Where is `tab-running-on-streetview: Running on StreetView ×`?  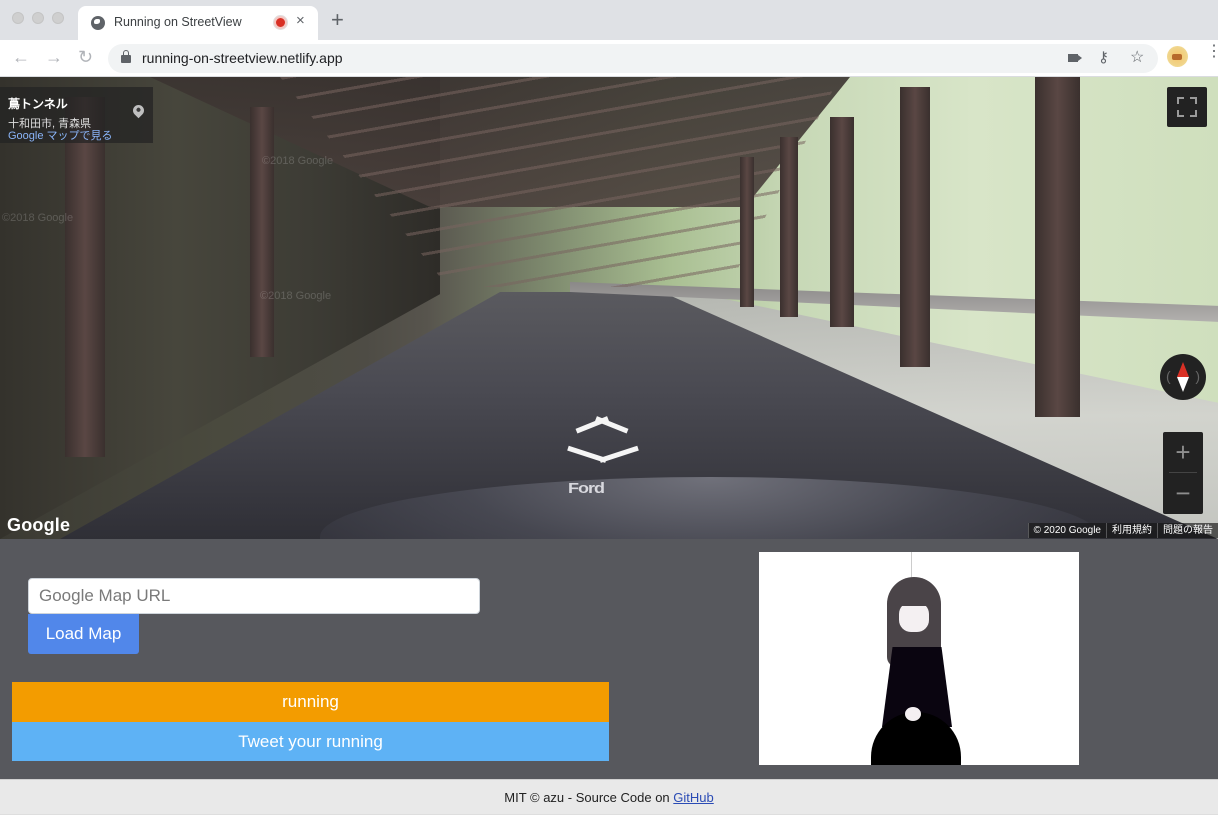
tab-running-on-streetview: Running on StreetView × is located at coordinates (198, 23).